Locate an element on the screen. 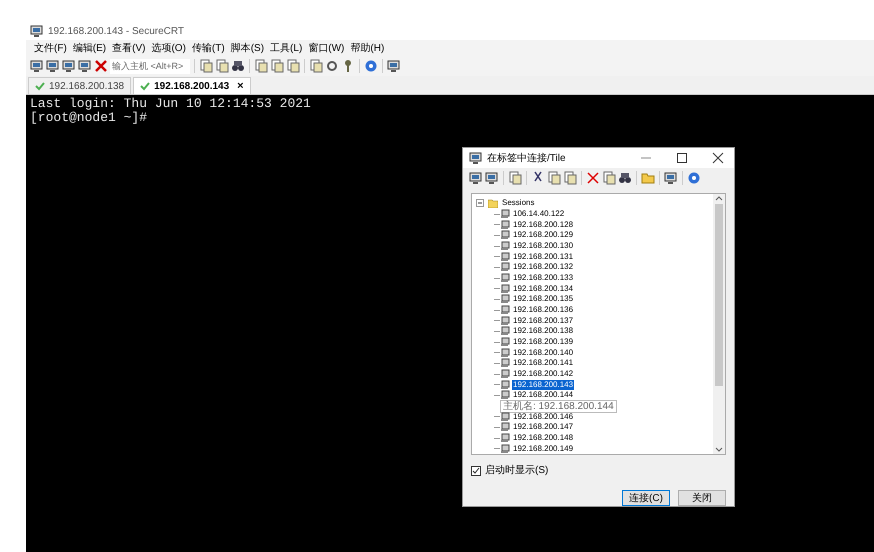 The height and width of the screenshot is (552, 874). tree-label: Sessions is located at coordinates (518, 203).